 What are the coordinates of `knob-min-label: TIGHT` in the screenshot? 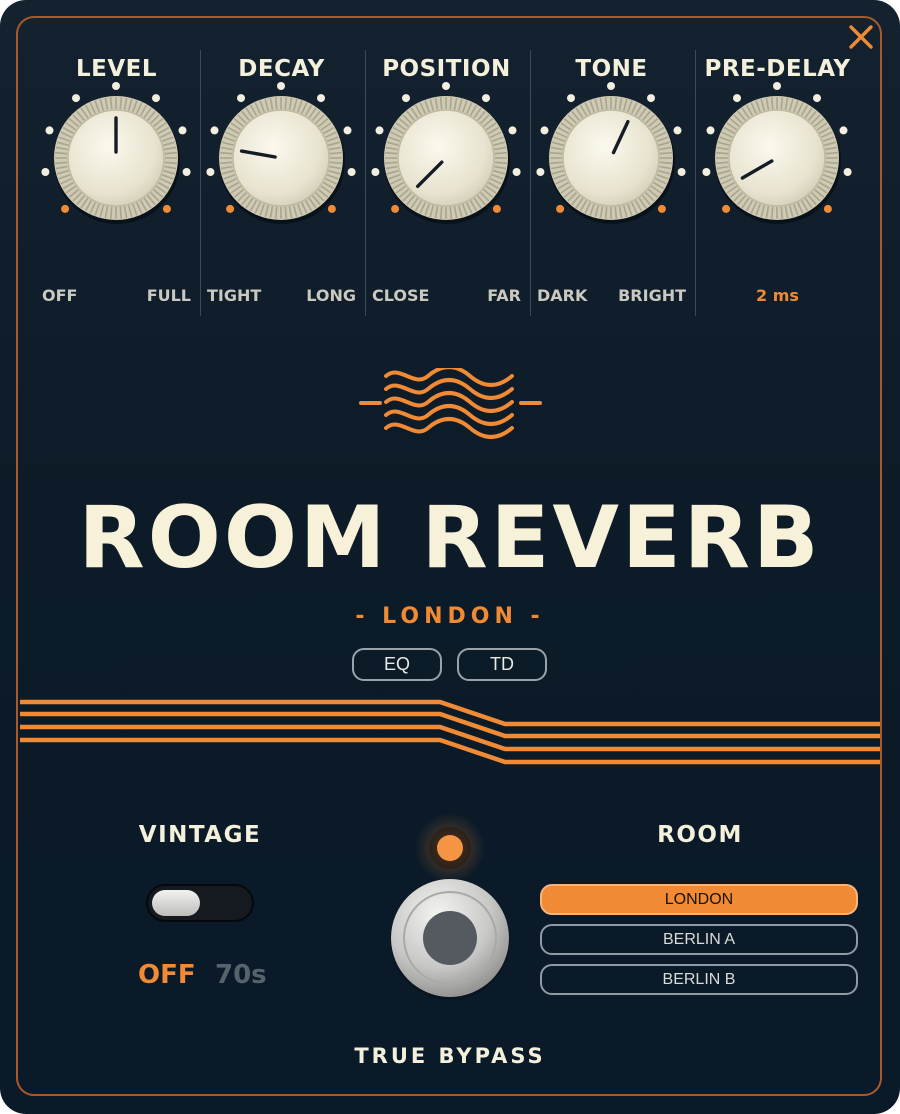 It's located at (234, 295).